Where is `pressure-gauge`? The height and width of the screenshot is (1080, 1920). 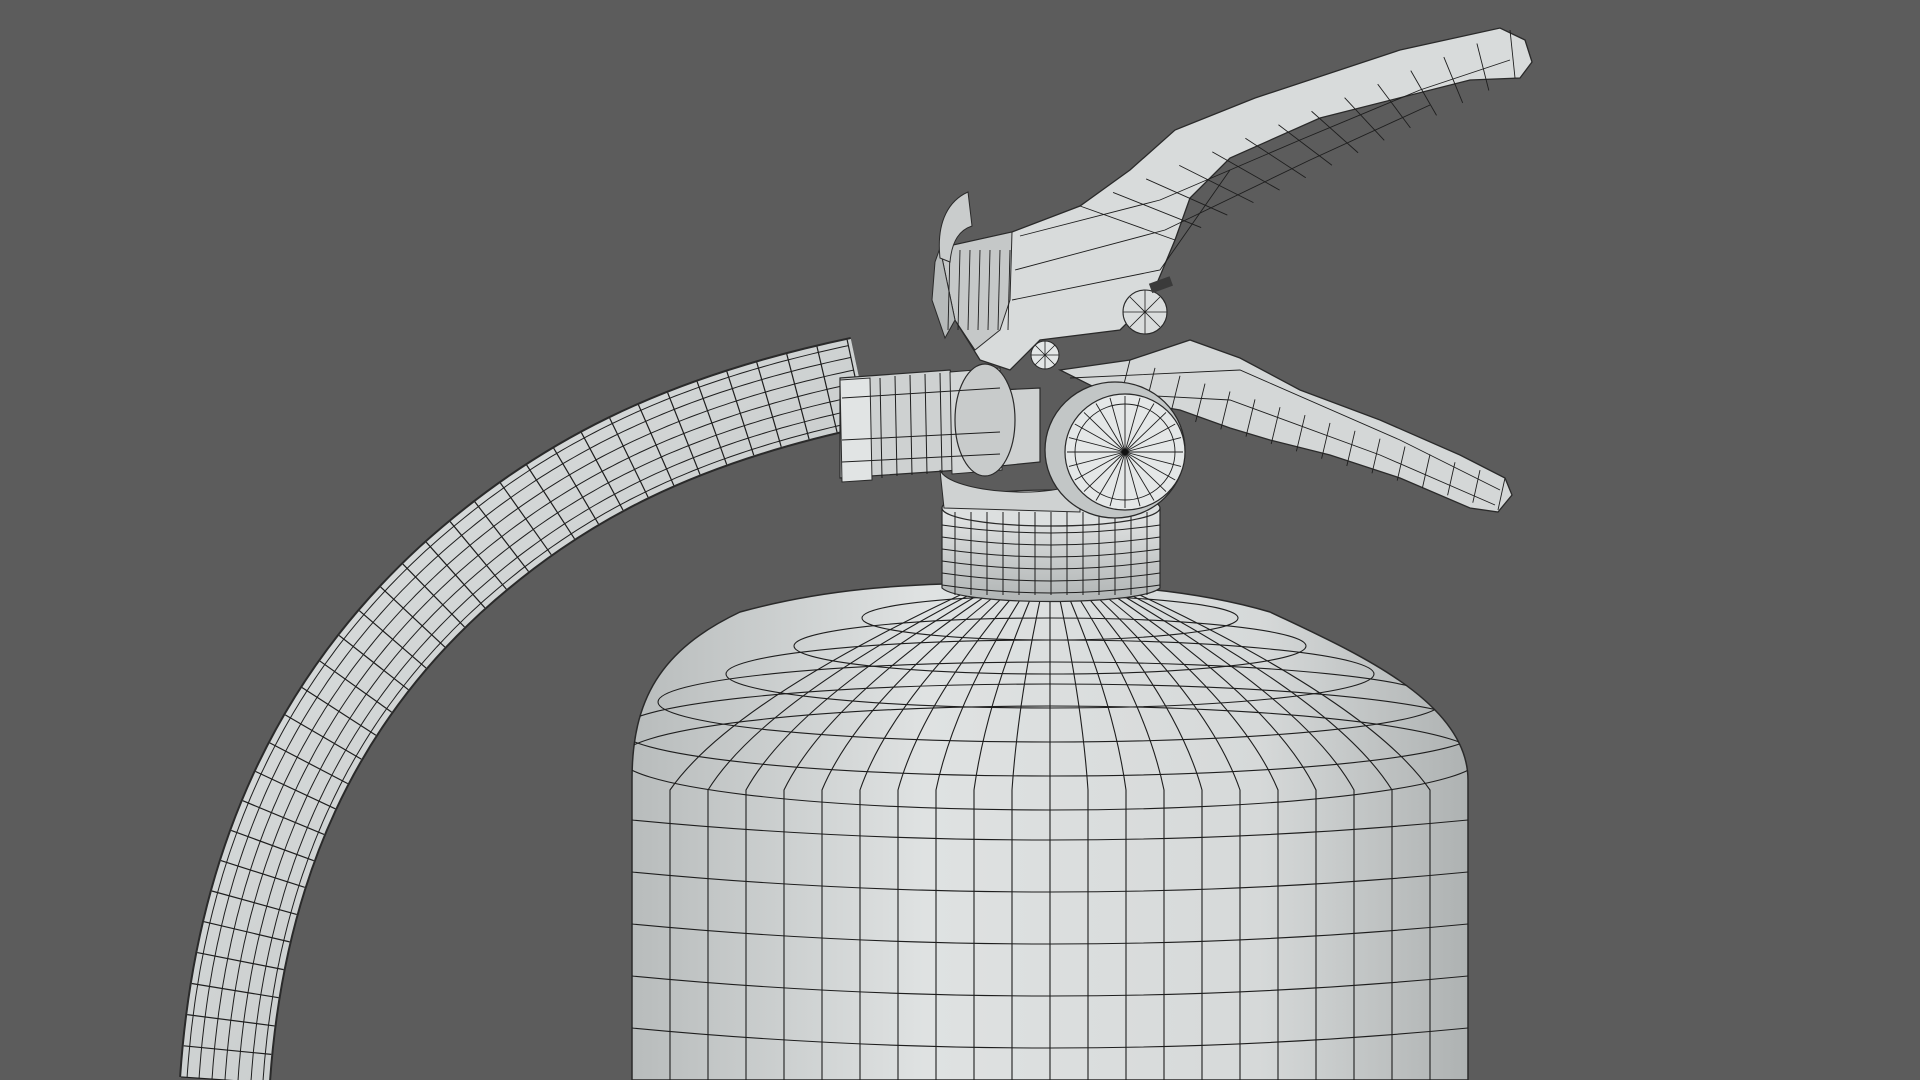
pressure-gauge is located at coordinates (1115, 450).